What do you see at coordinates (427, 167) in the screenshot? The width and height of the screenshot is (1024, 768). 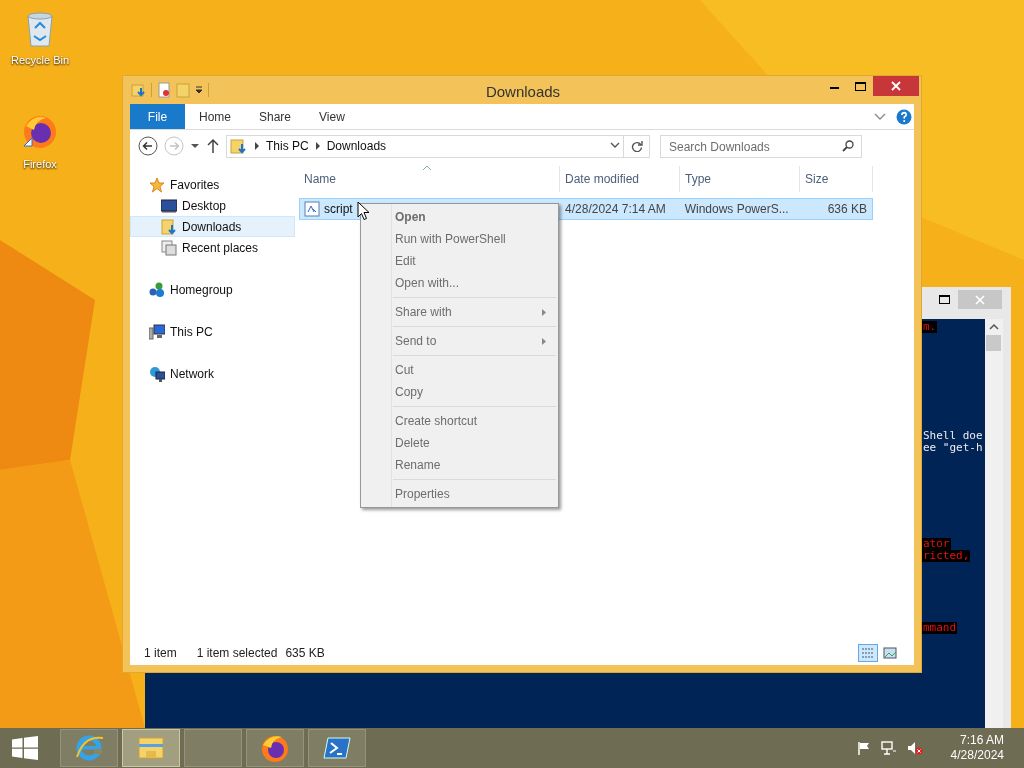 I see `sort-icon` at bounding box center [427, 167].